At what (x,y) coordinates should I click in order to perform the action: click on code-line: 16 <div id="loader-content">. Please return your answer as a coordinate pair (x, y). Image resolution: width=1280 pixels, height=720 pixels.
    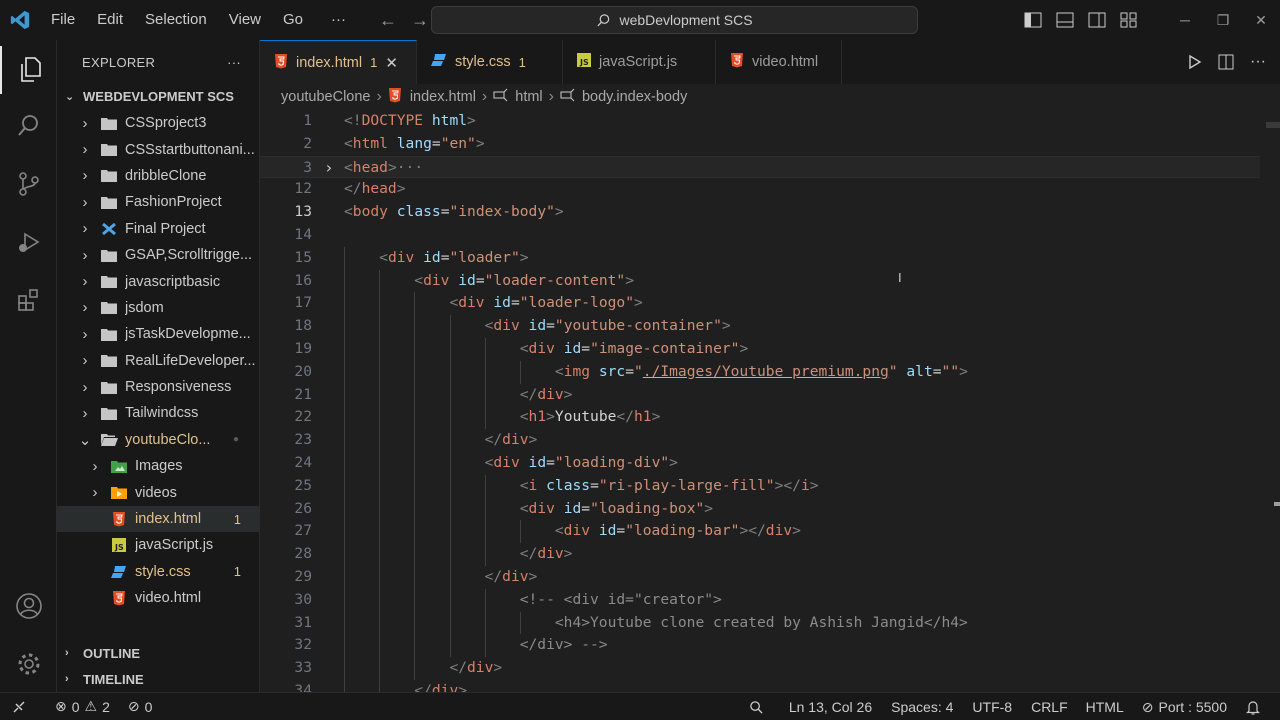
    Looking at the image, I should click on (760, 281).